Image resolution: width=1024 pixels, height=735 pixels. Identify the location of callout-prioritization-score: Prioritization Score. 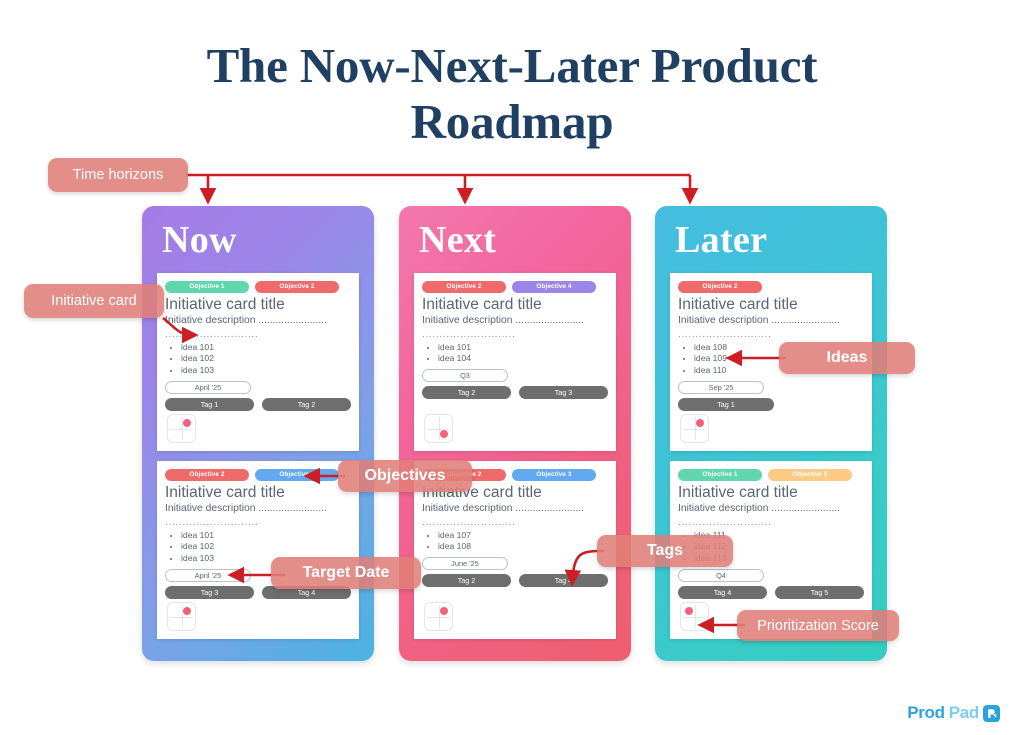
(818, 625).